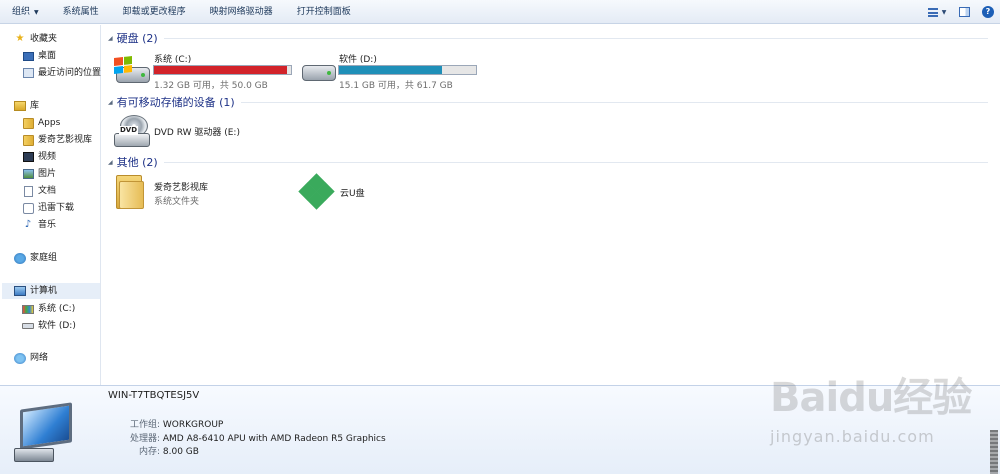 The height and width of the screenshot is (474, 1000). What do you see at coordinates (20, 38) in the screenshot?
I see `star-icon: ★` at bounding box center [20, 38].